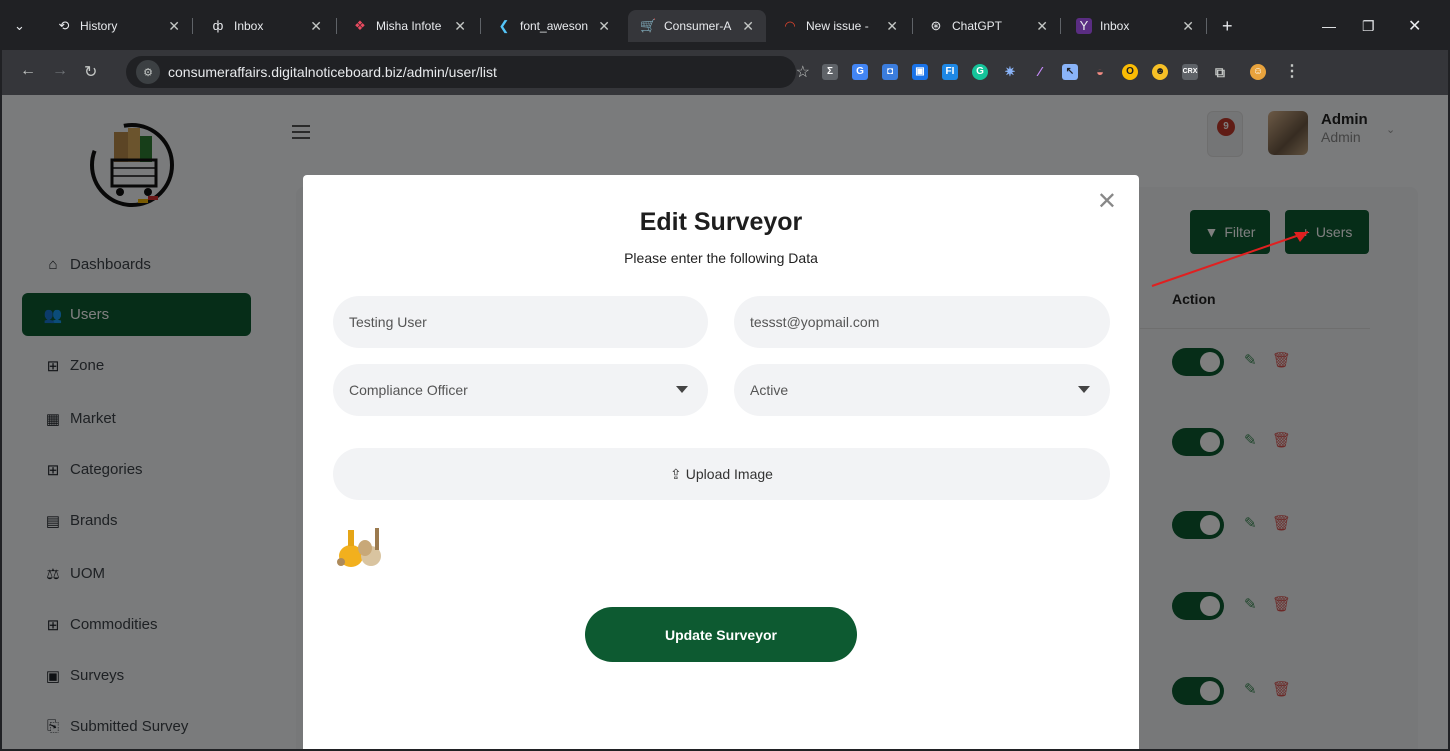  Describe the element at coordinates (936, 25) in the screenshot. I see `chatgpt-icon: ⊛` at that location.